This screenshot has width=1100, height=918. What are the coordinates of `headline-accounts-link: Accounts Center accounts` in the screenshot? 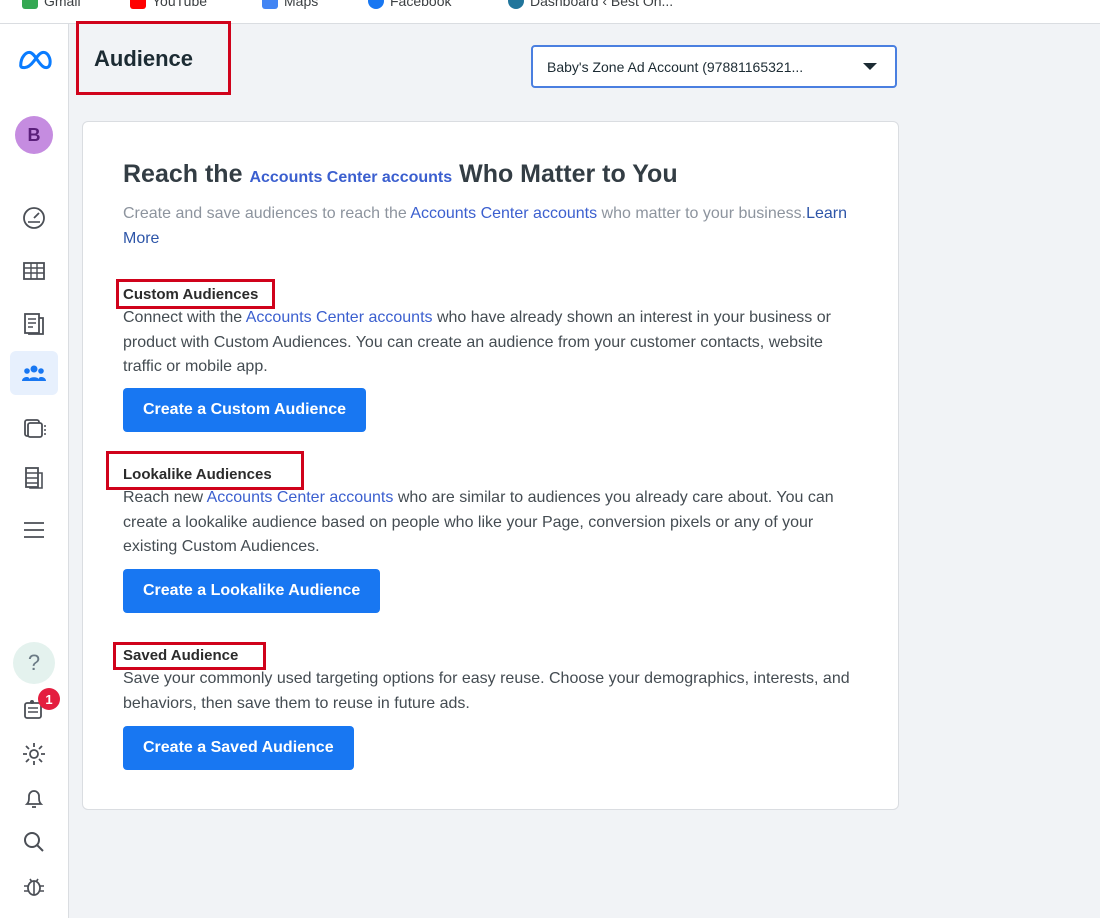 It's located at (350, 177).